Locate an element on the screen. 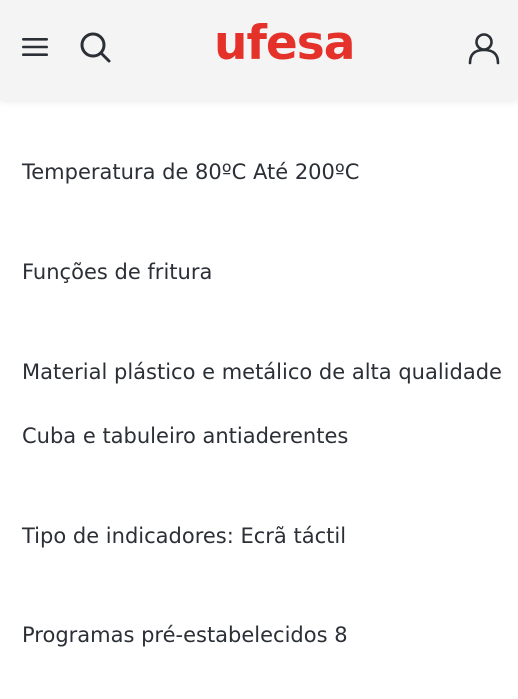 This screenshot has height=699, width=518. spec-item-functions: Funções de fritura is located at coordinates (117, 272).